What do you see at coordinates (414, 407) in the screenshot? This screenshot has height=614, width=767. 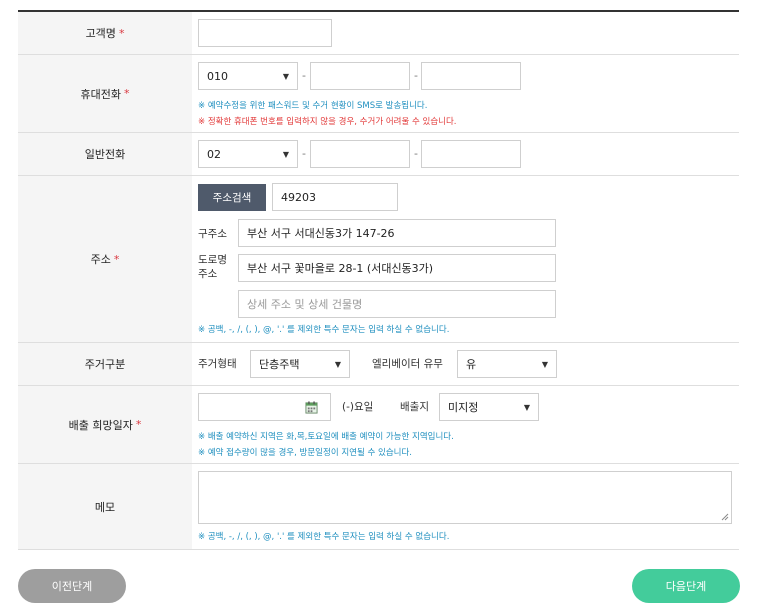 I see `pickup-location-label: 배출지` at bounding box center [414, 407].